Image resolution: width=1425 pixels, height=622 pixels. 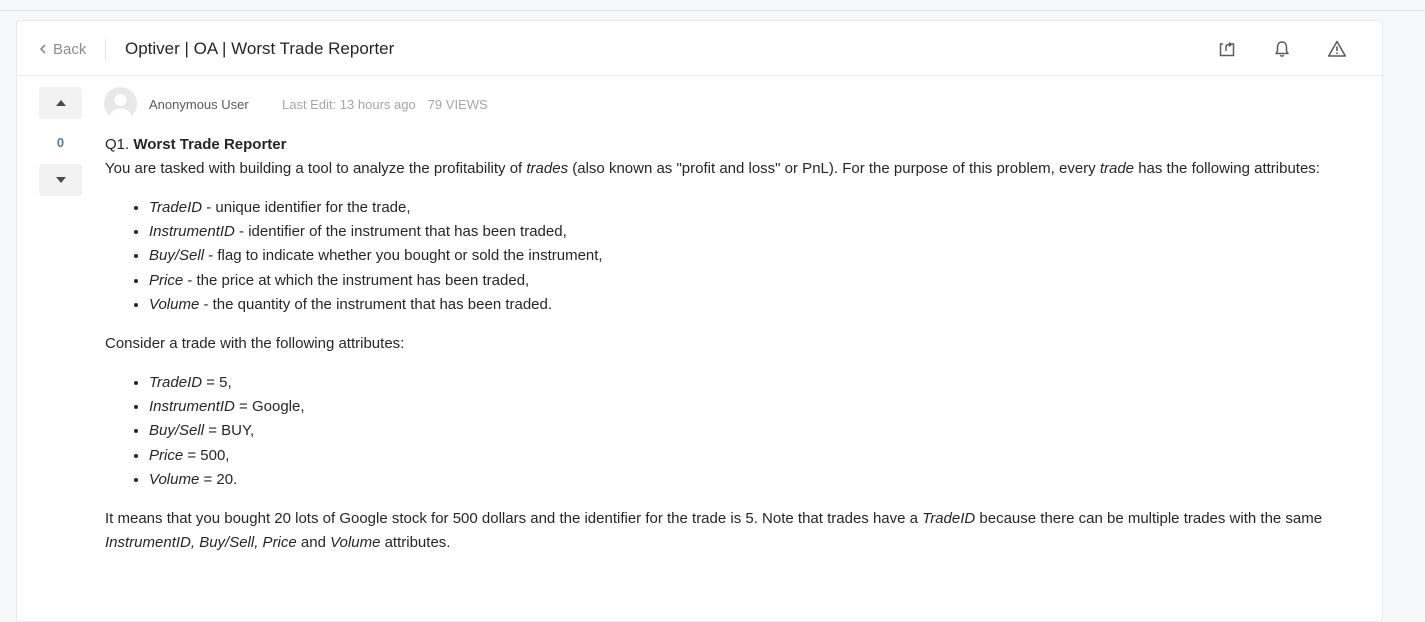 I want to click on list-item: TradeID = 5,, so click(x=752, y=383).